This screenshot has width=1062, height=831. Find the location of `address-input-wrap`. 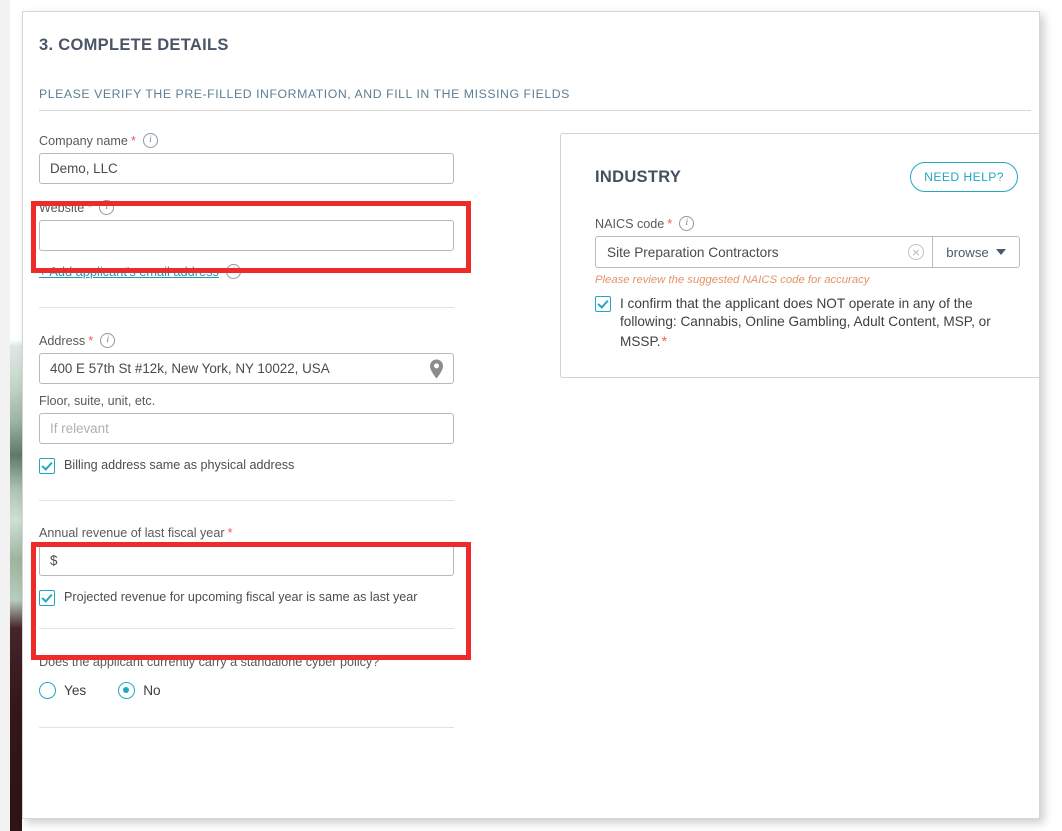

address-input-wrap is located at coordinates (246, 368).